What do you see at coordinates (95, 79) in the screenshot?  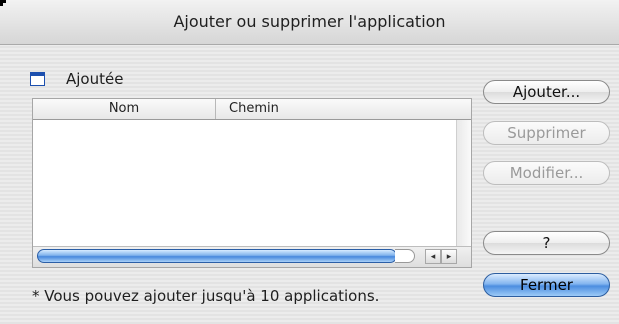 I see `section-label: Ajoutée` at bounding box center [95, 79].